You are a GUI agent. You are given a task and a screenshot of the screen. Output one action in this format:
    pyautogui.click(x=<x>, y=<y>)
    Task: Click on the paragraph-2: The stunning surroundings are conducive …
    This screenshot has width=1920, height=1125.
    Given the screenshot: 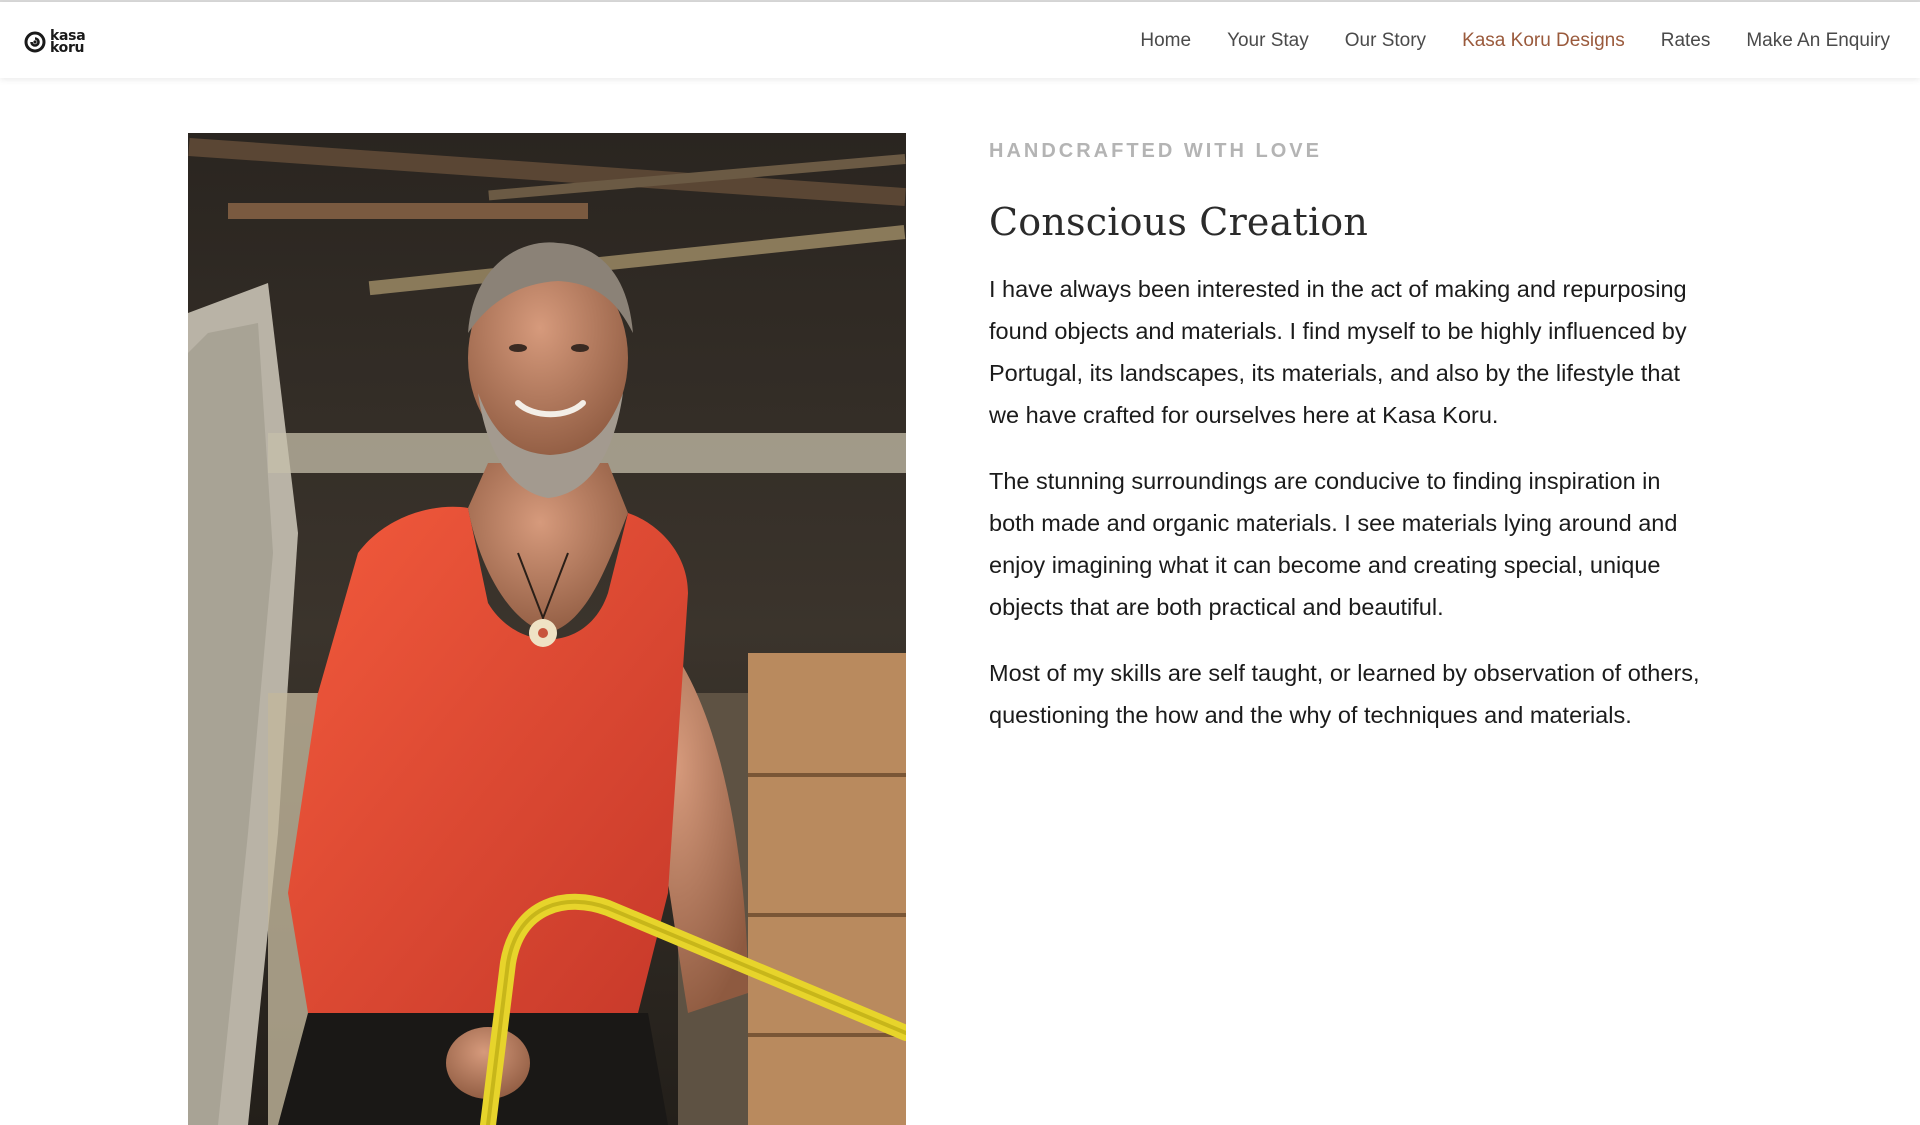 What is the action you would take?
    pyautogui.click(x=1333, y=544)
    